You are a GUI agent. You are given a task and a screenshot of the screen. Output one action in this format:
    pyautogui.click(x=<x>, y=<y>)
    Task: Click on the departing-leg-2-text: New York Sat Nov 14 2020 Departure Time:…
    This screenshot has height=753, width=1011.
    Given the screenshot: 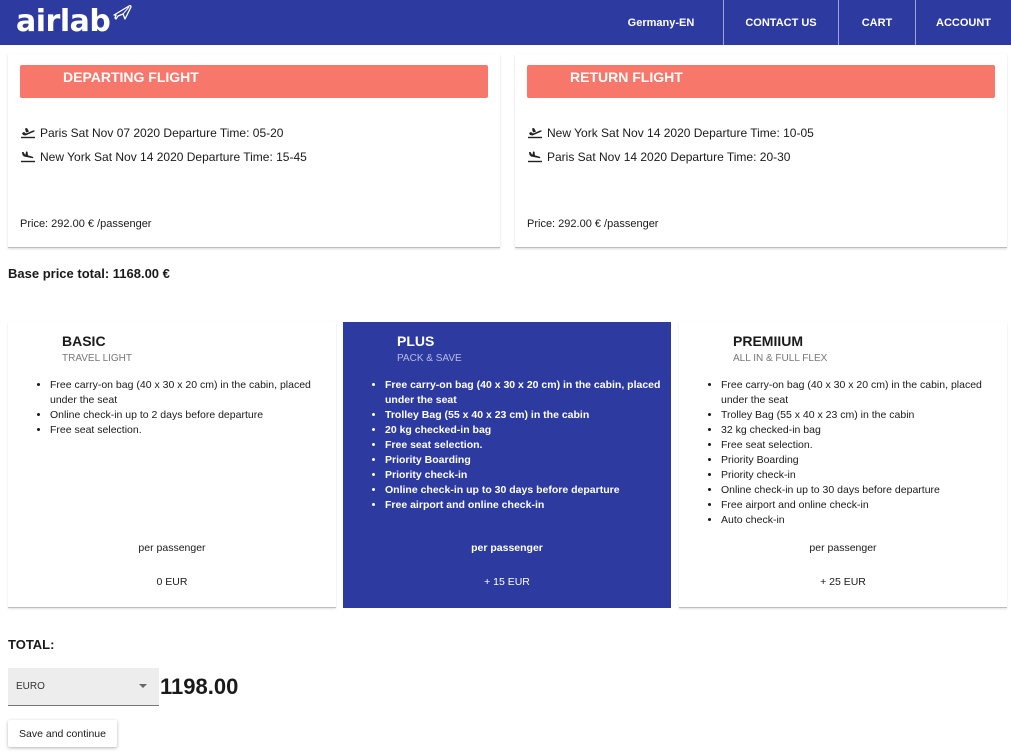 What is the action you would take?
    pyautogui.click(x=173, y=157)
    